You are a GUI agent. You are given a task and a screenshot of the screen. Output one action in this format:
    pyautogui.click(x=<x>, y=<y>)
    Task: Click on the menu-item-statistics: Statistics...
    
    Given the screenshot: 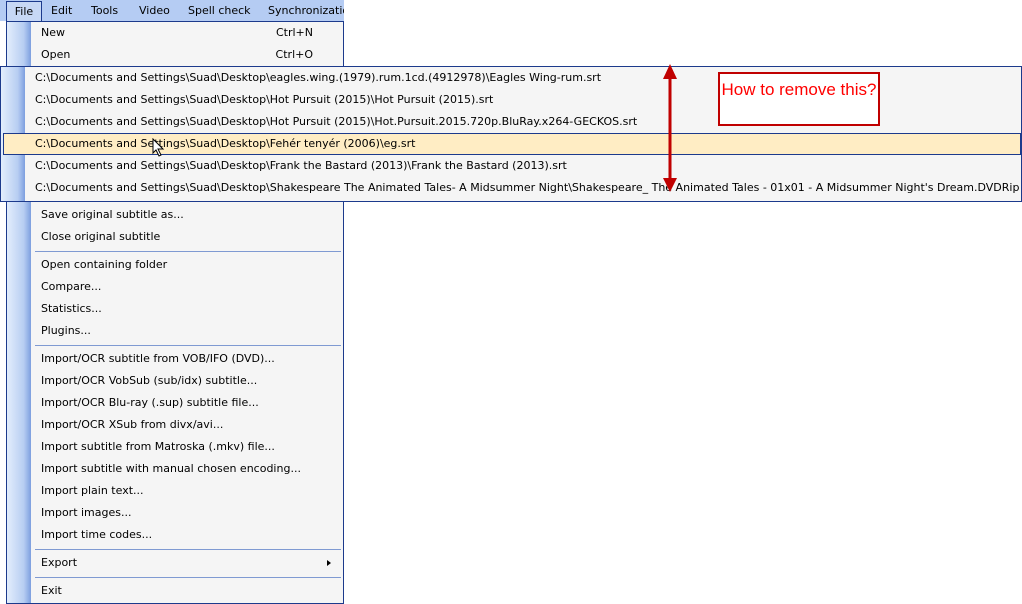 What is the action you would take?
    pyautogui.click(x=189, y=309)
    